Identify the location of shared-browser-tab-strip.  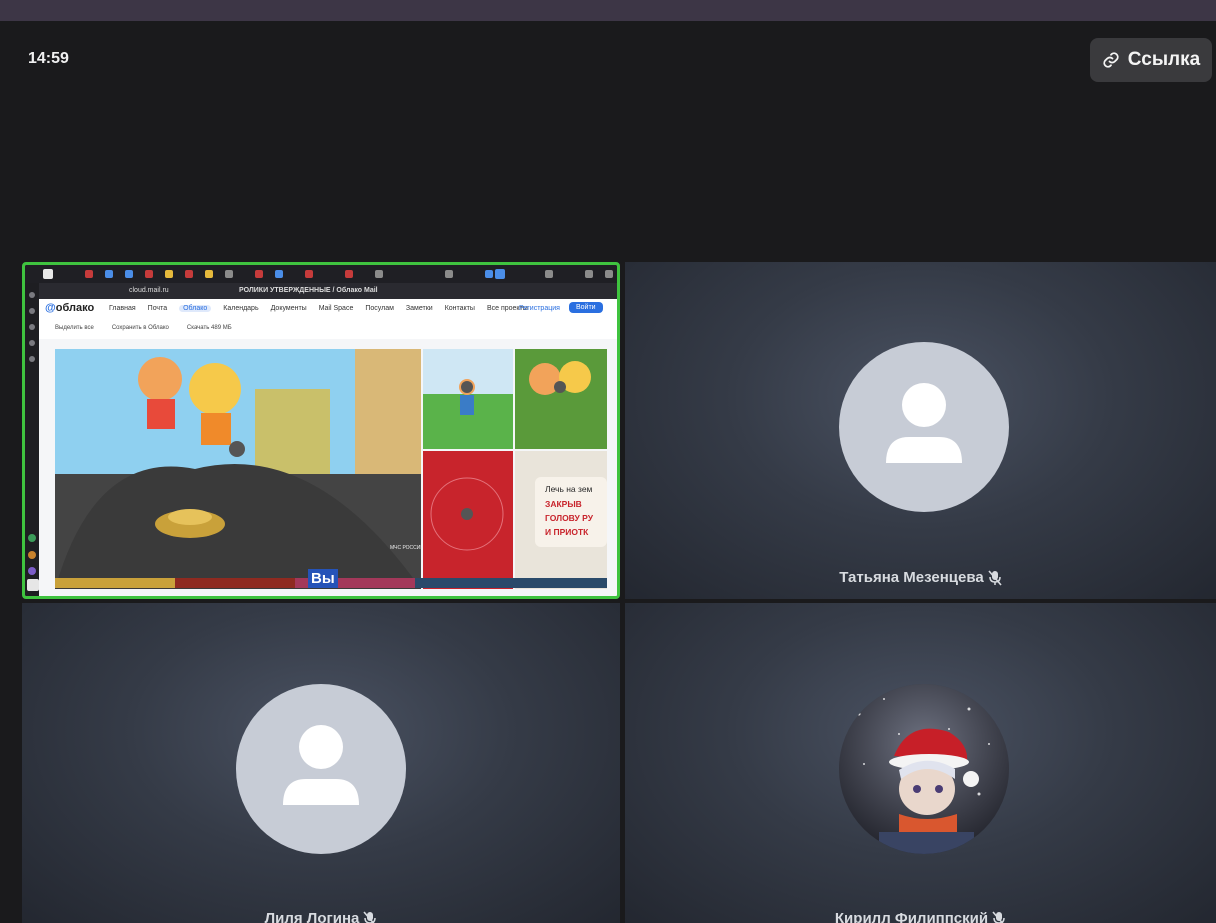
(321, 274).